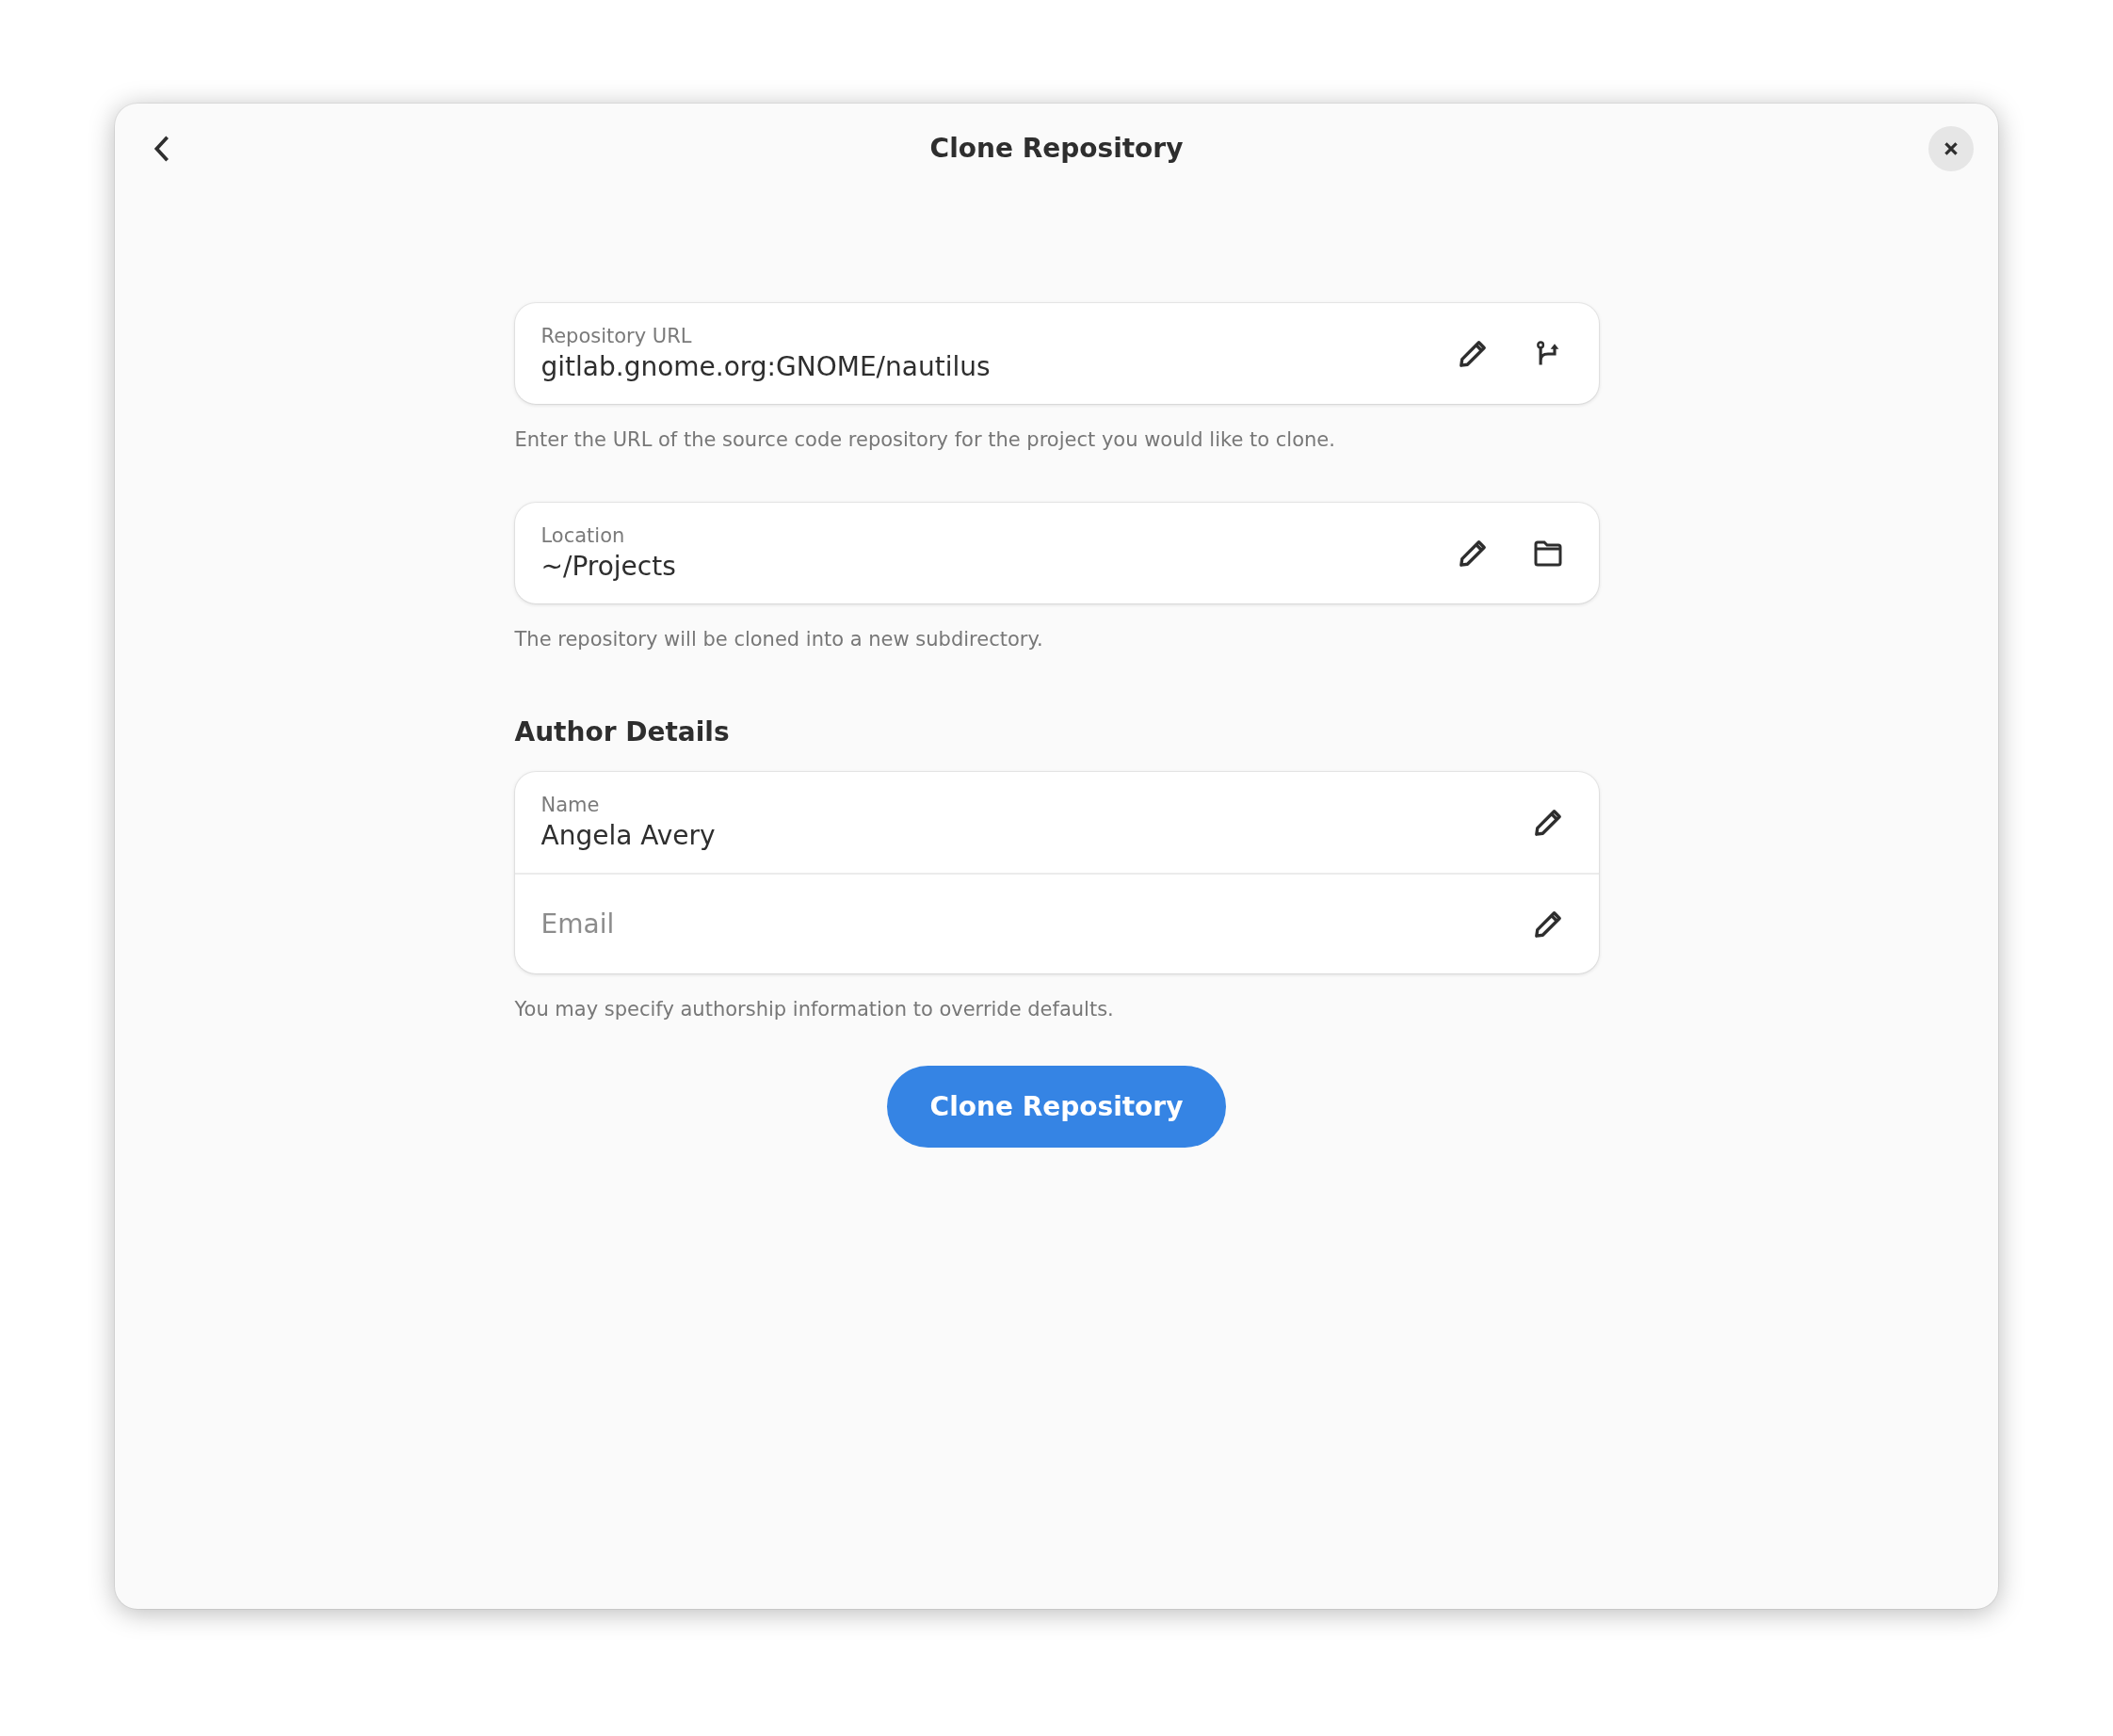 The width and height of the screenshot is (2113, 1736). Describe the element at coordinates (617, 336) in the screenshot. I see `field-label: Repository URL` at that location.